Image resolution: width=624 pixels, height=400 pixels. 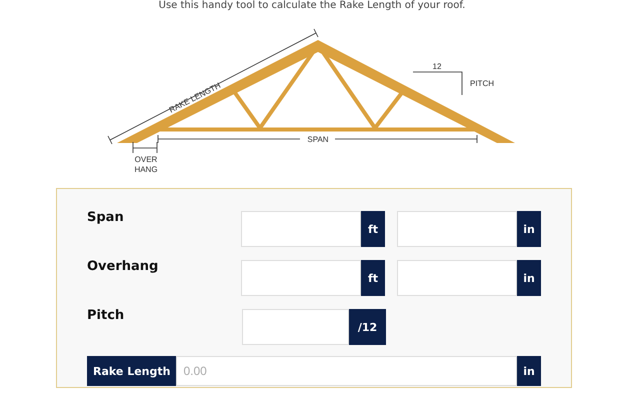 I want to click on result-label: Rake Length, so click(x=131, y=371).